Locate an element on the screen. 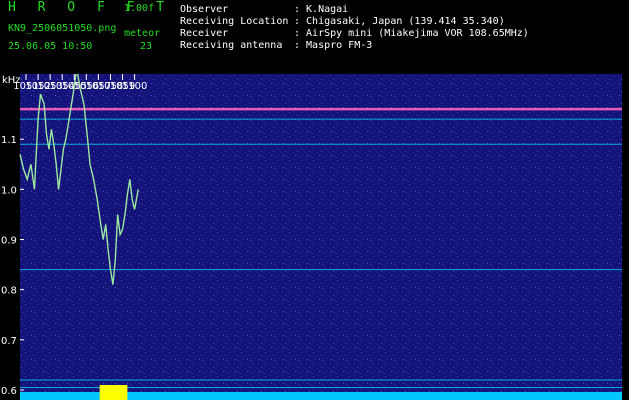 The width and height of the screenshot is (629, 400). y-tick-label: 1.1 is located at coordinates (9, 140).